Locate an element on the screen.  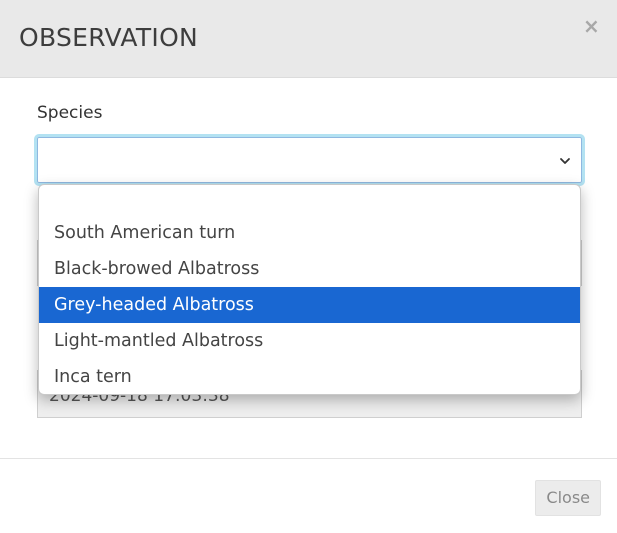
modal-footer: Close is located at coordinates (308, 495).